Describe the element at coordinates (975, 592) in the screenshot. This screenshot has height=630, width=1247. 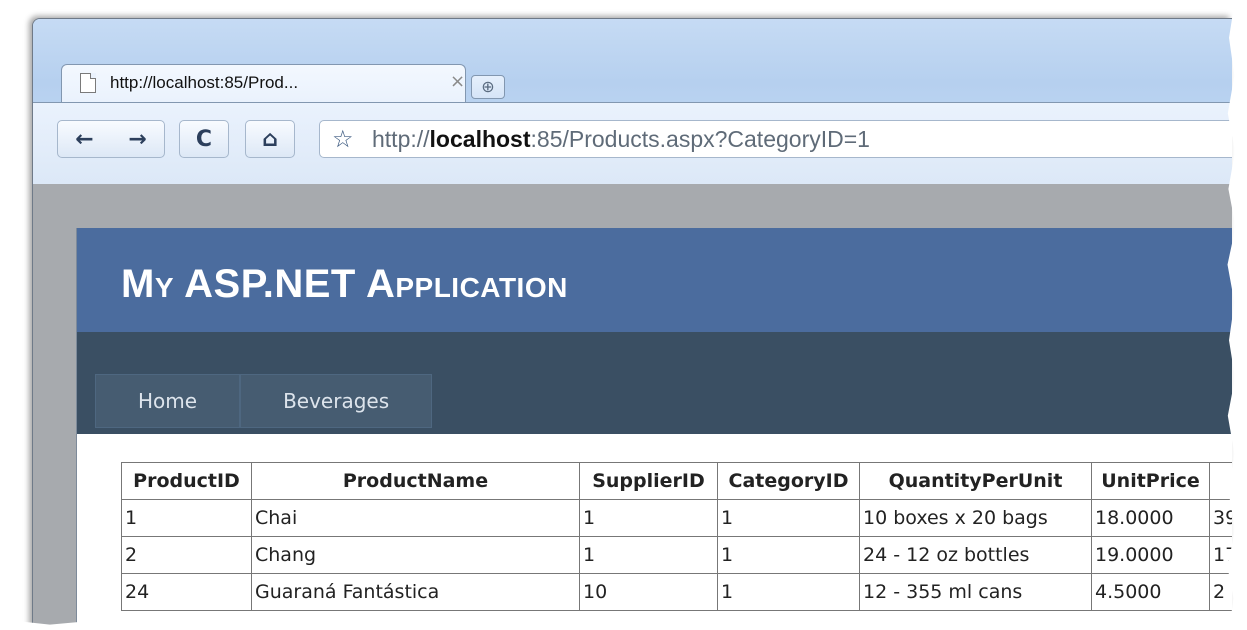
I see `table-cell: 12 - 355 ml cans` at that location.